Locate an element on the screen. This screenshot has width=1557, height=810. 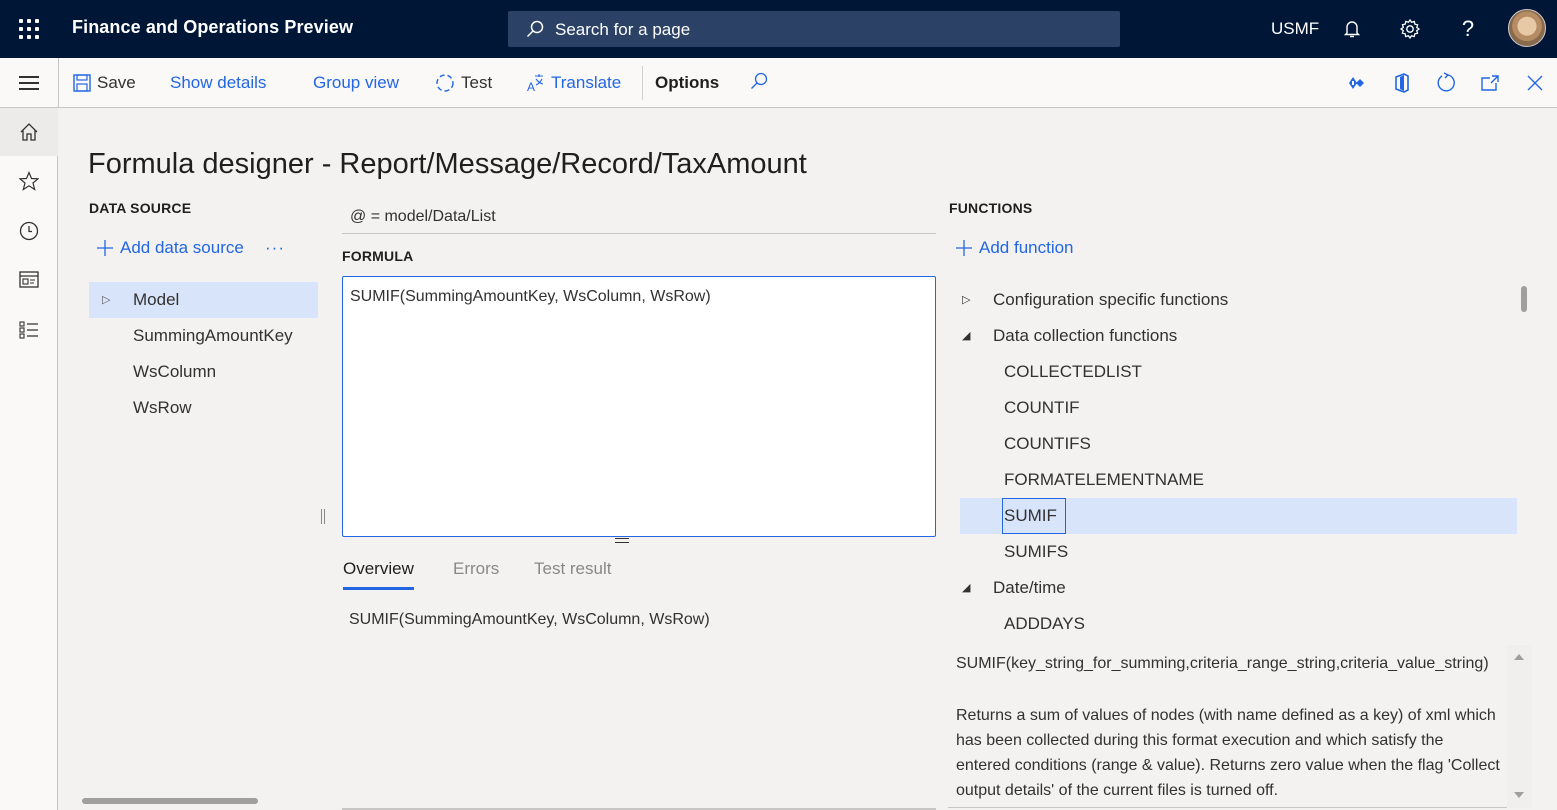
nav-workspaces is located at coordinates (29, 280).